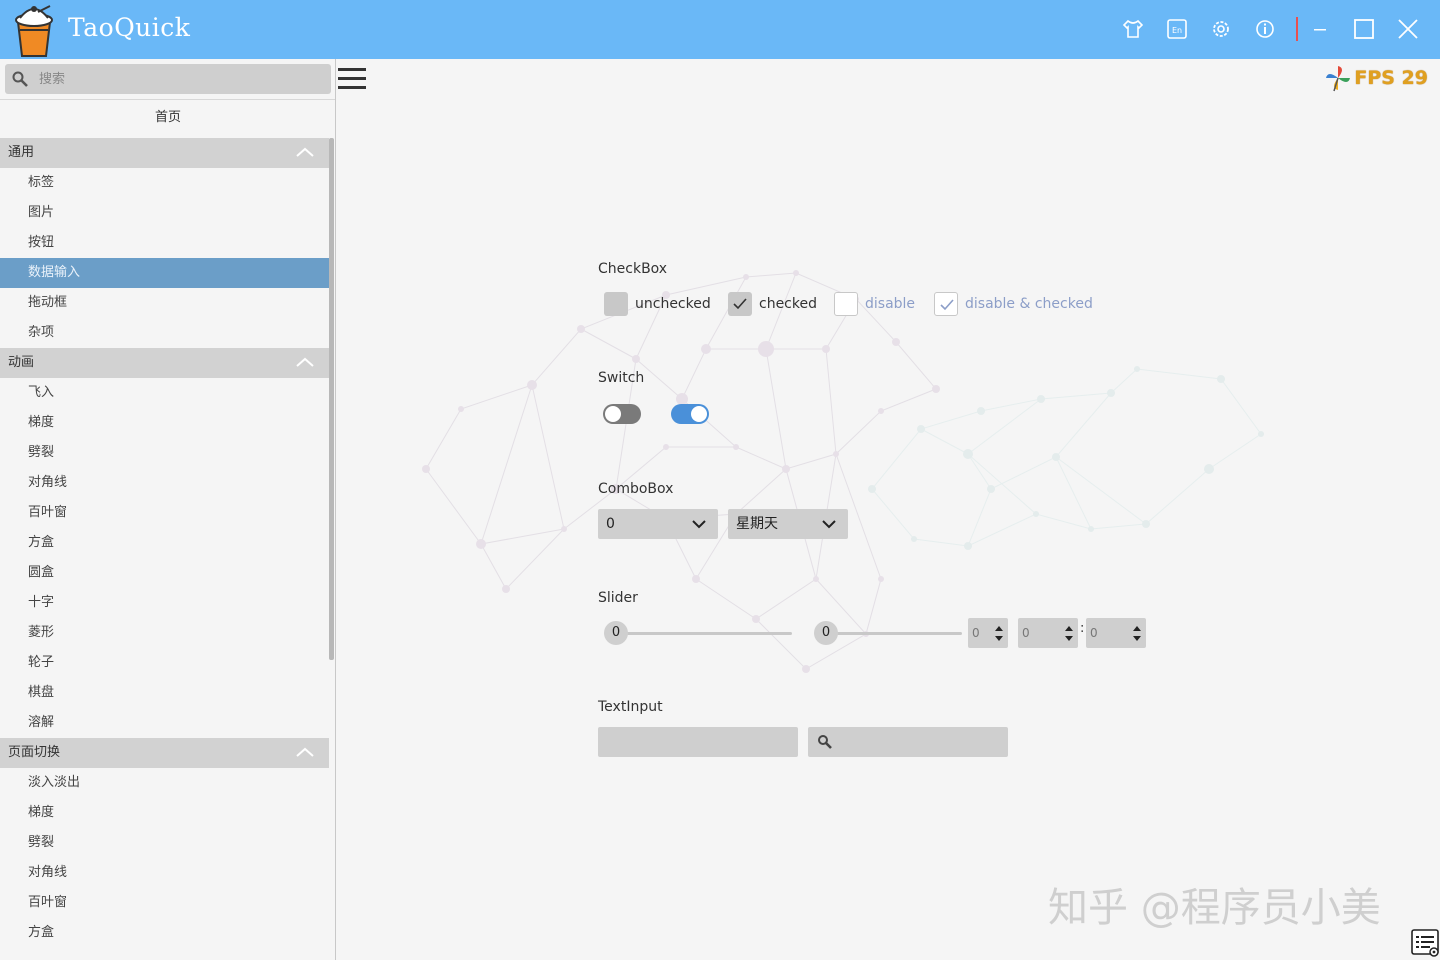 Image resolution: width=1440 pixels, height=960 pixels. I want to click on group-title: 通用, so click(21, 152).